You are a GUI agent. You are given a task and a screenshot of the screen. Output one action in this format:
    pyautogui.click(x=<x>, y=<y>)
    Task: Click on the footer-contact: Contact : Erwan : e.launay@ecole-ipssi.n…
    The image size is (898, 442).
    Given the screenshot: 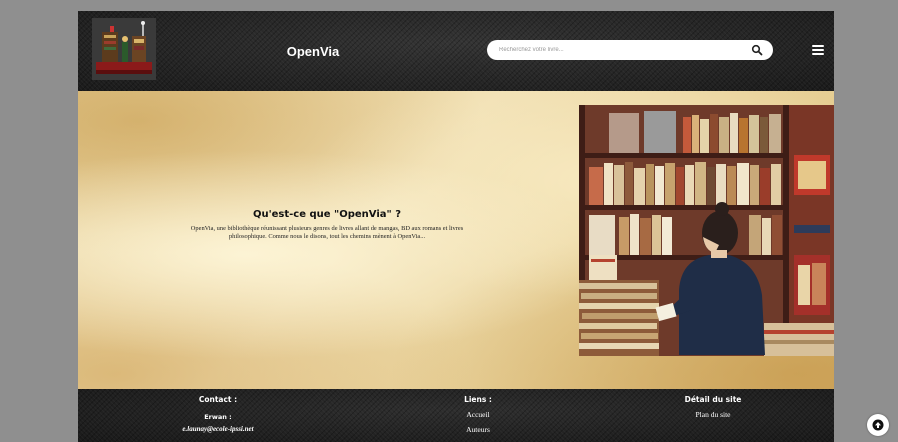 What is the action you would take?
    pyautogui.click(x=218, y=414)
    